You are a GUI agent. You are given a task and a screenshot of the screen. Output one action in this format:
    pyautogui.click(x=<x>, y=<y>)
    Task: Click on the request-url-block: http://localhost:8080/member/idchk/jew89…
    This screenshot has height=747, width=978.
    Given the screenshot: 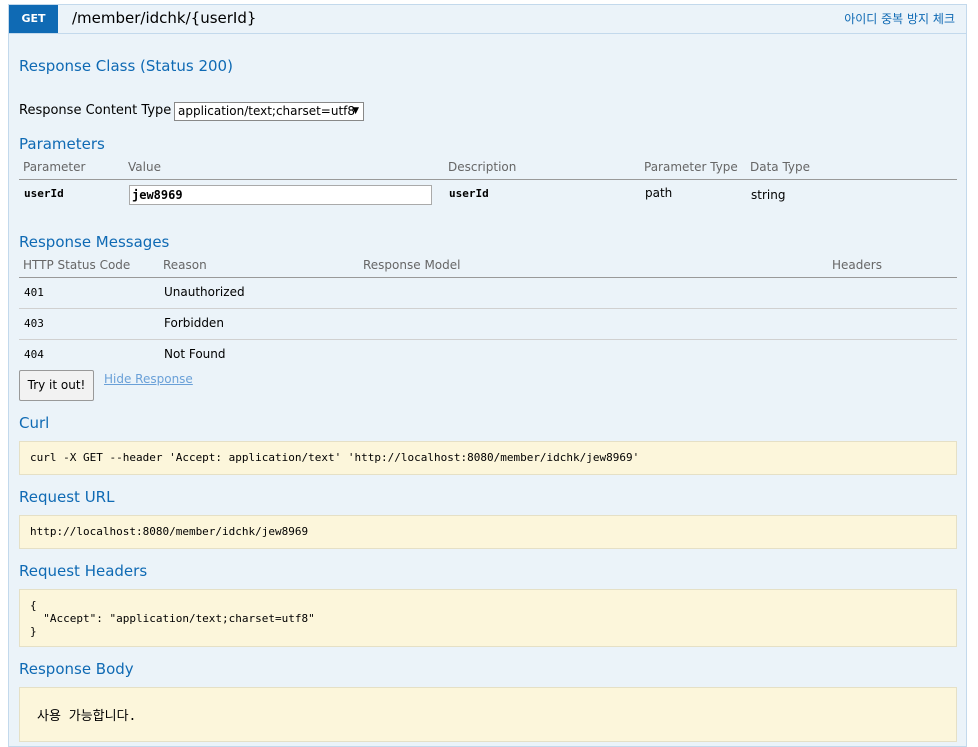 What is the action you would take?
    pyautogui.click(x=488, y=532)
    